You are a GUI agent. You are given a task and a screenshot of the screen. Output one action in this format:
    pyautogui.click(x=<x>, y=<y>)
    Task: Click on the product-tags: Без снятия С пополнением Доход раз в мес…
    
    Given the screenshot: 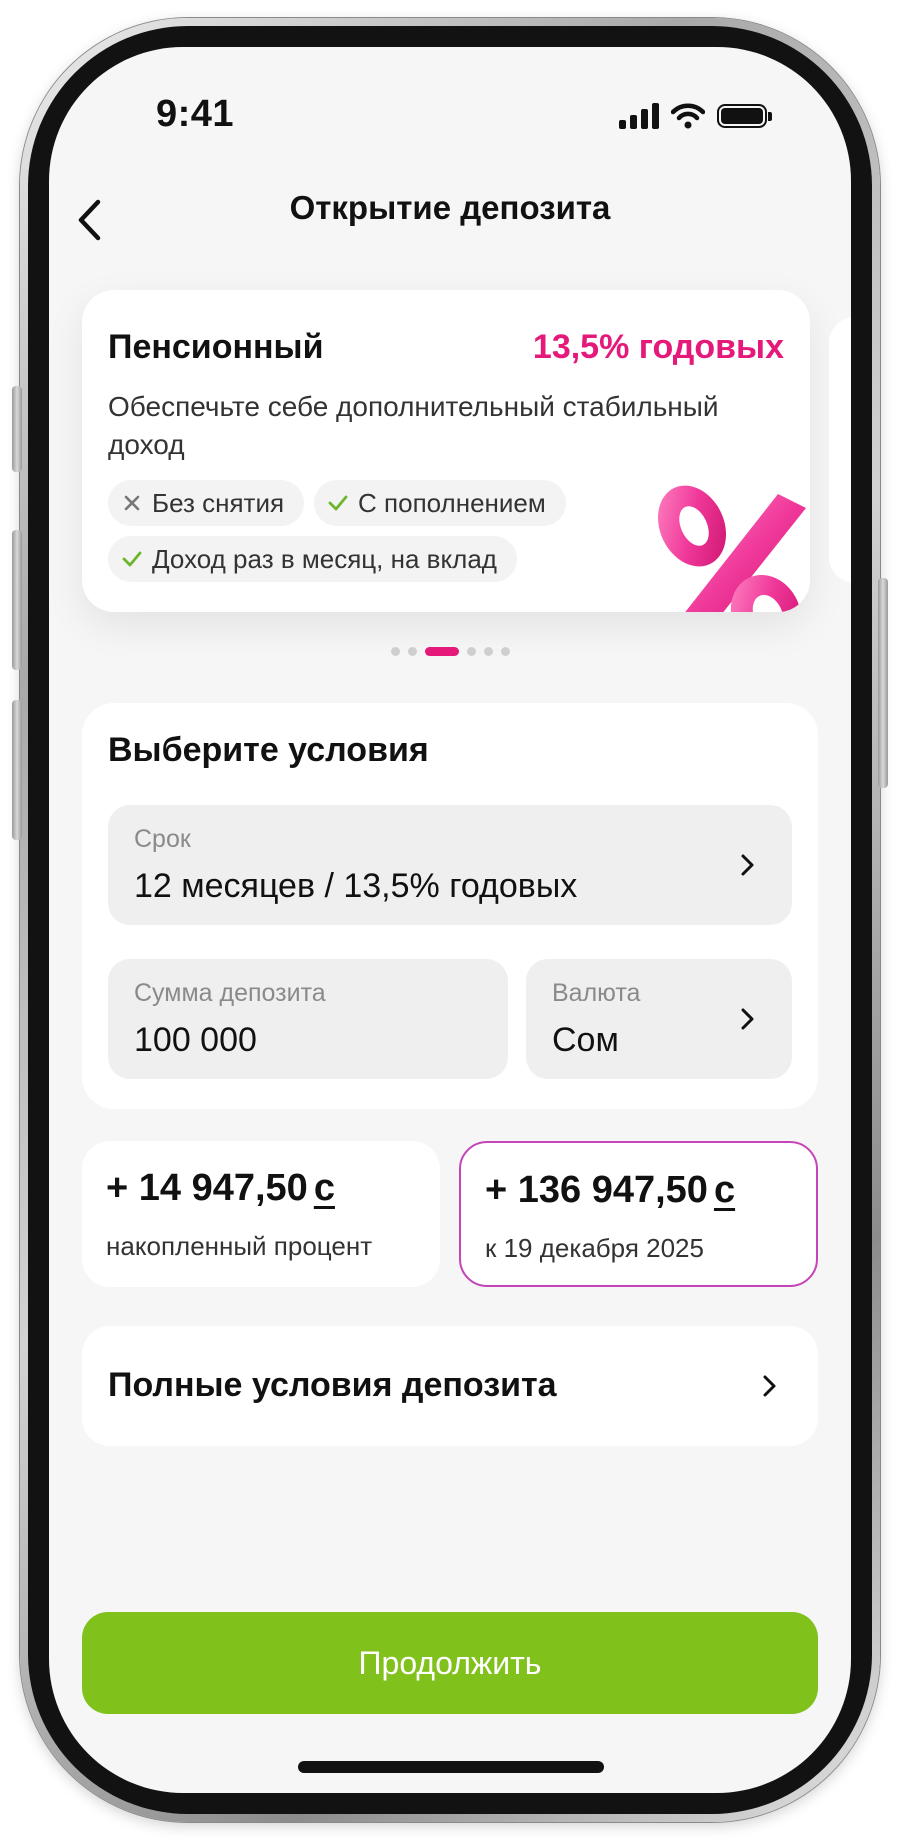 What is the action you would take?
    pyautogui.click(x=368, y=531)
    